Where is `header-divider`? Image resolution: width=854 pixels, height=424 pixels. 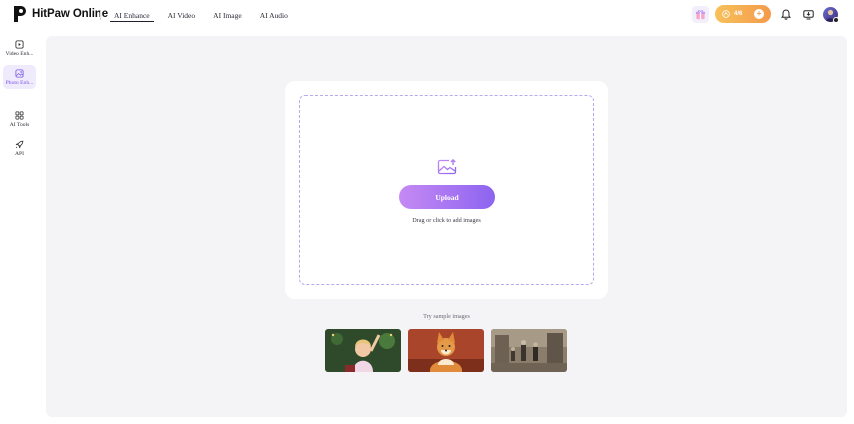
header-divider is located at coordinates (100, 15).